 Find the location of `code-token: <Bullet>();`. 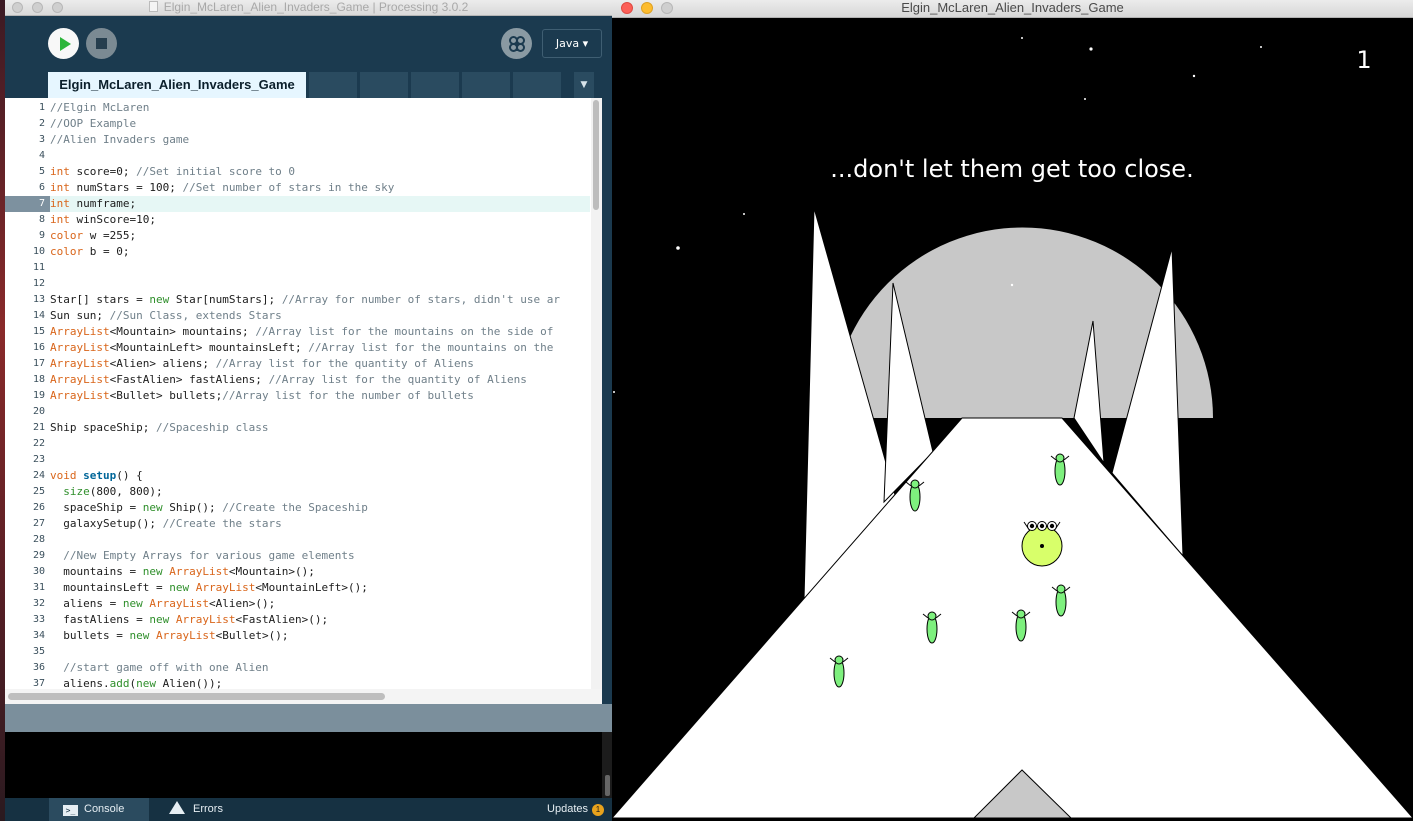

code-token: <Bullet>(); is located at coordinates (252, 635).